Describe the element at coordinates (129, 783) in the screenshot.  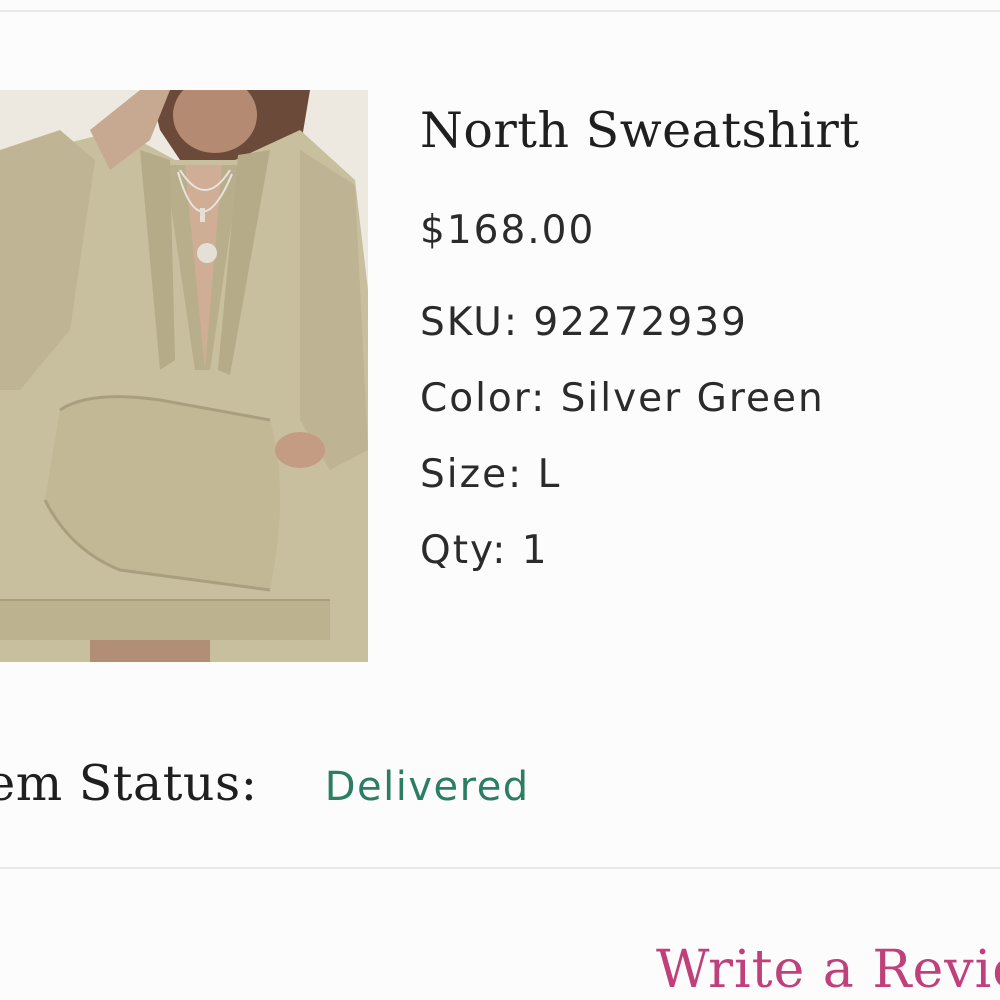
I see `item-status-label: tem Status:` at that location.